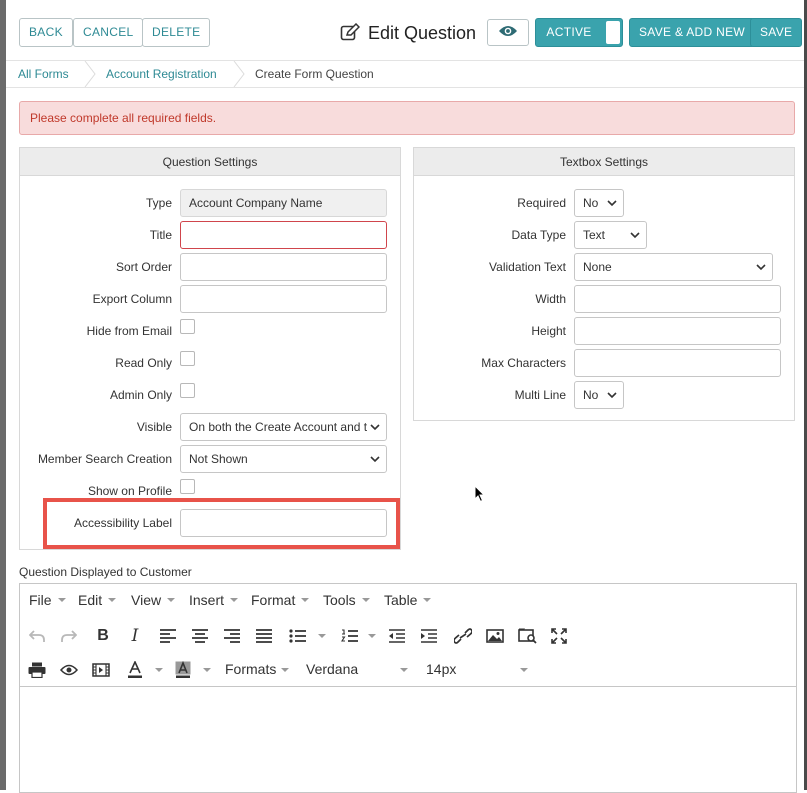 The height and width of the screenshot is (793, 807). Describe the element at coordinates (135, 636) in the screenshot. I see `italic-icon: I` at that location.